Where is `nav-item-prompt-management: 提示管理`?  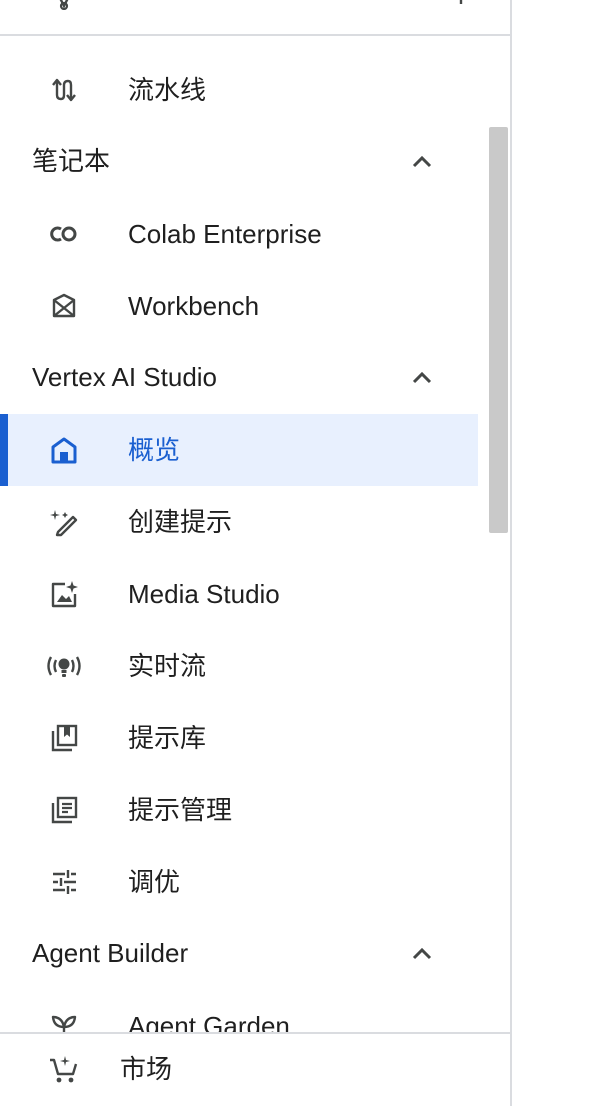 nav-item-prompt-management: 提示管理 is located at coordinates (239, 810).